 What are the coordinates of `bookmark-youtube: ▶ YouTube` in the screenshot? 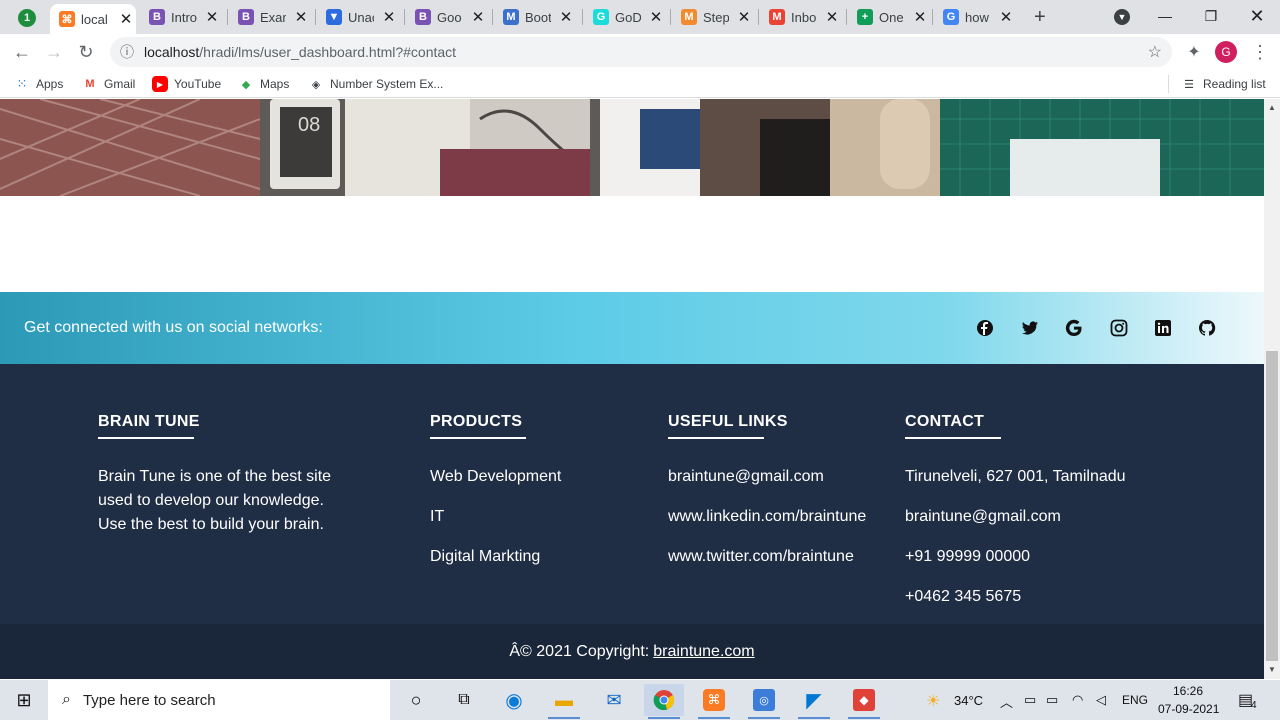 It's located at (186, 84).